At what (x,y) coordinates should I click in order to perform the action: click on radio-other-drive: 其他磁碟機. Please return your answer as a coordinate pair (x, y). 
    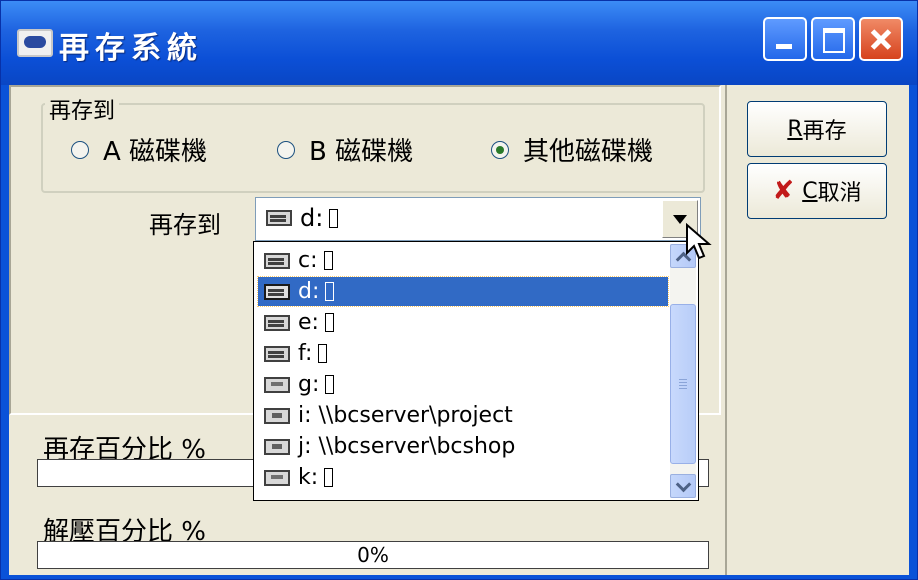
    Looking at the image, I should click on (572, 149).